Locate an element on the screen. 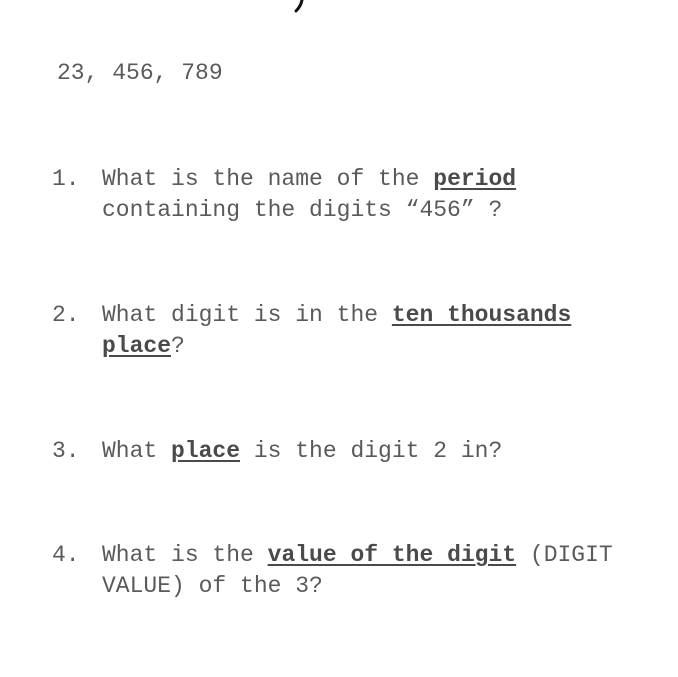  text: What is the is located at coordinates (185, 555).